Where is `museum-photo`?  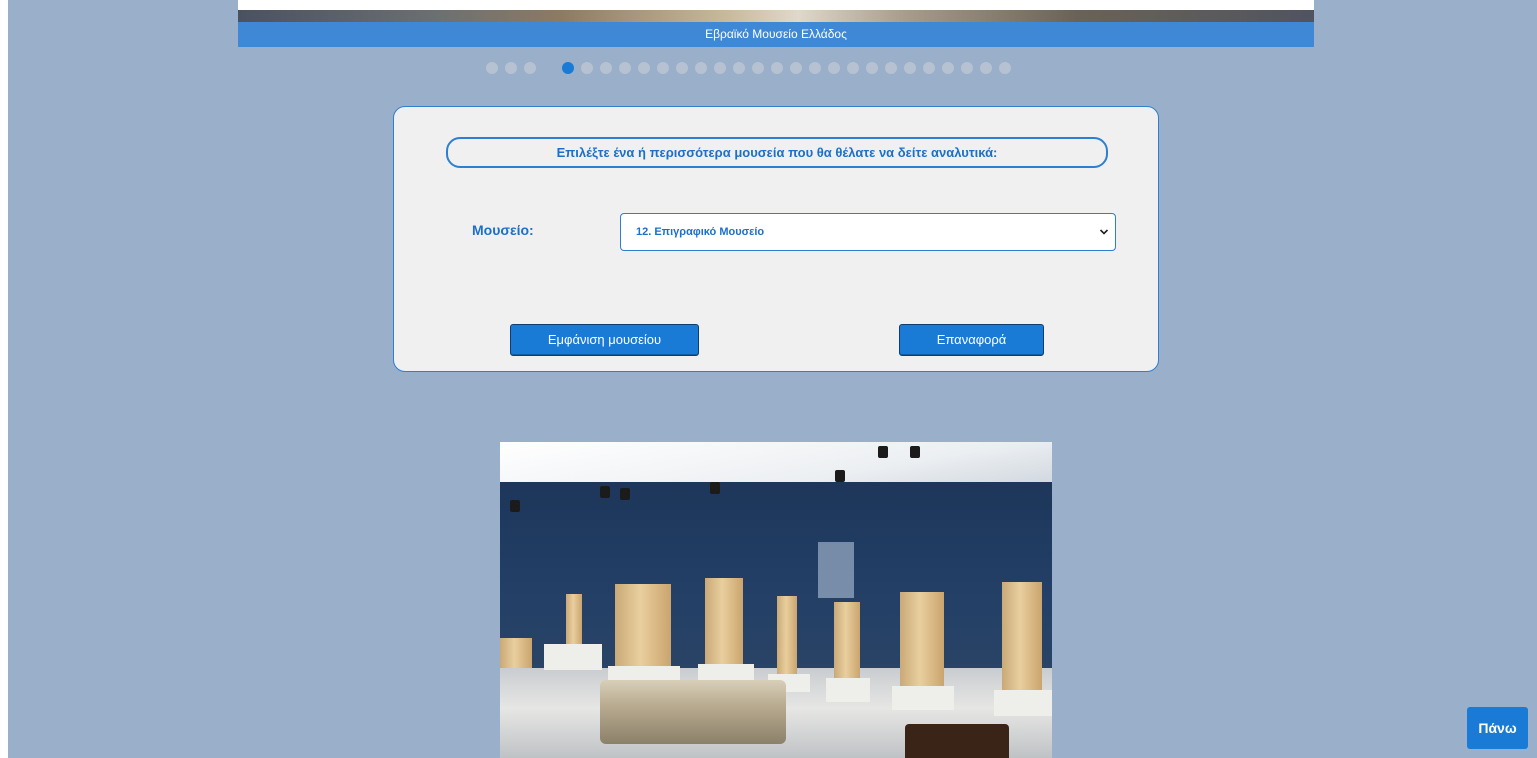
museum-photo is located at coordinates (776, 600).